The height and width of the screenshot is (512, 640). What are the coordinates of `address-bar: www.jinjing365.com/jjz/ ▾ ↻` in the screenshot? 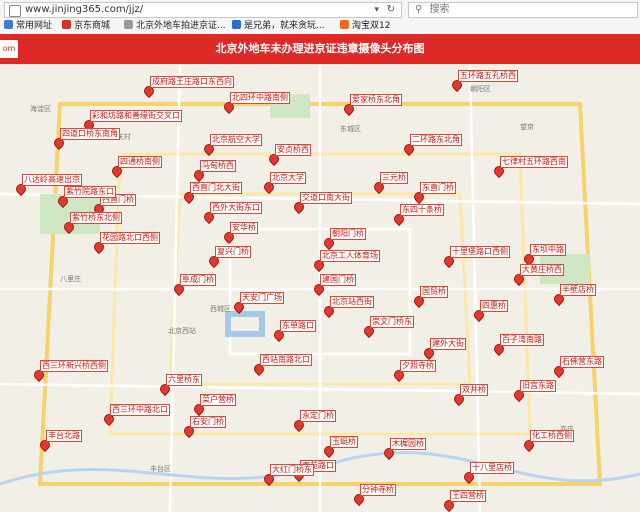 It's located at (203, 10).